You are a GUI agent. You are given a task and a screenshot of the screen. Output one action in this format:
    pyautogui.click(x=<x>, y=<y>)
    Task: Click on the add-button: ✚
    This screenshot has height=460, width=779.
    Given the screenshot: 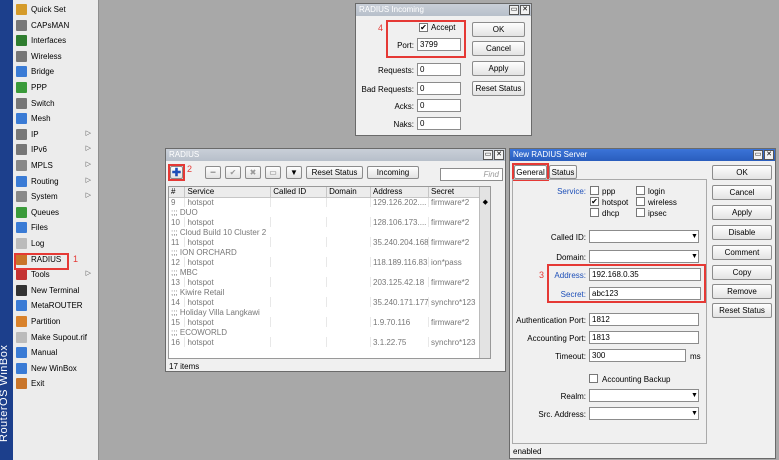 What is the action you would take?
    pyautogui.click(x=176, y=172)
    